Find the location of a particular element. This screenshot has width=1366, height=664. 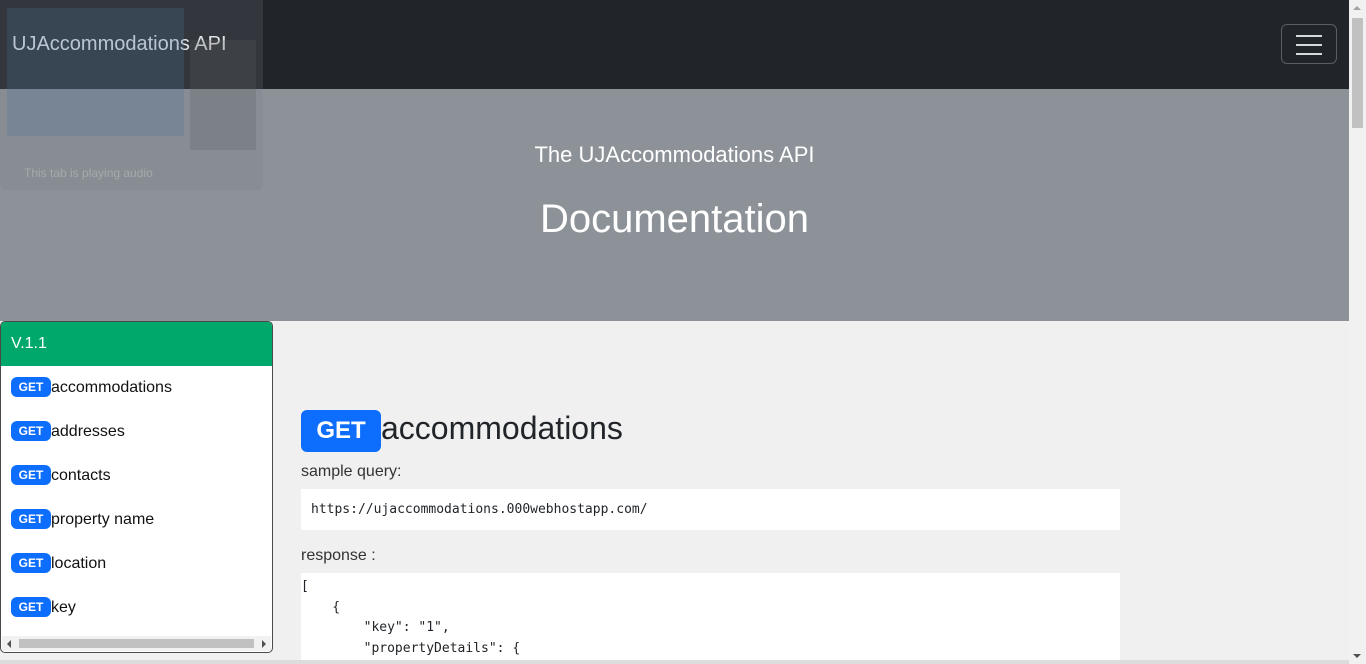

page-vertical-scrollbar is located at coordinates (1357, 332).